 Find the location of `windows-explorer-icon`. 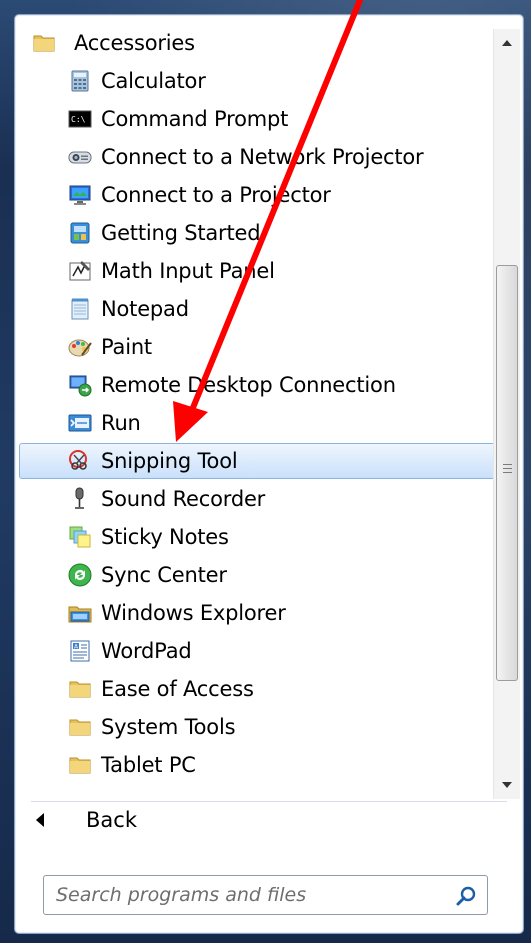

windows-explorer-icon is located at coordinates (80, 613).